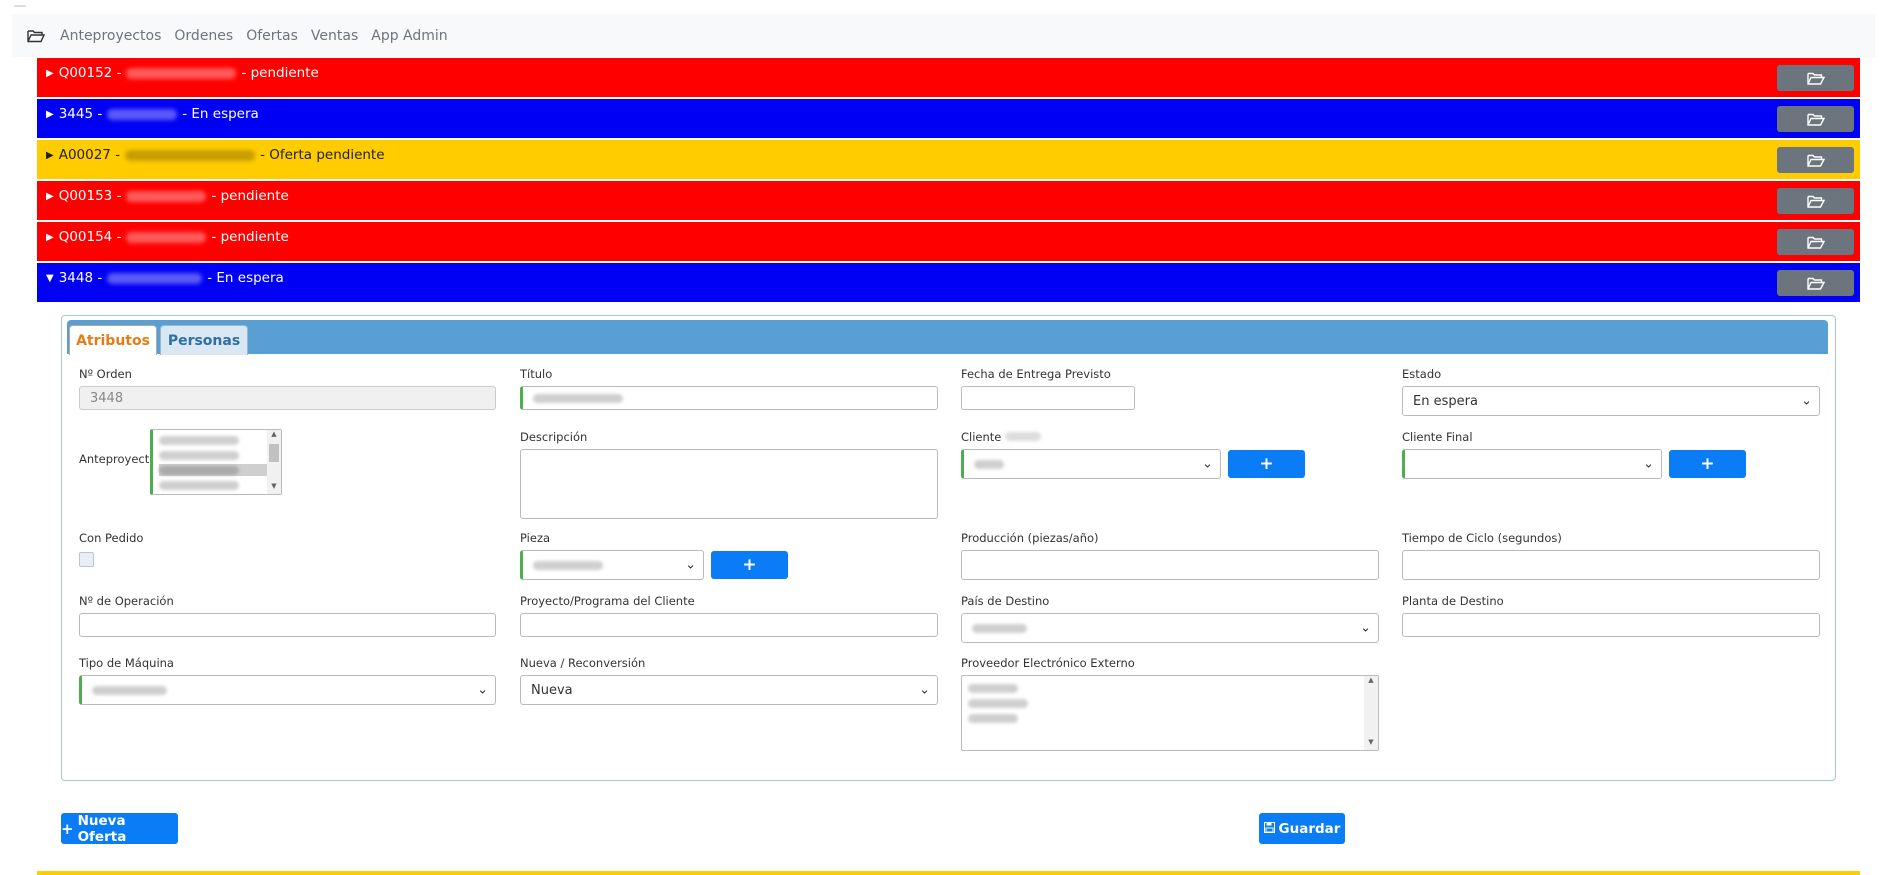 The width and height of the screenshot is (1885, 875). What do you see at coordinates (552, 690) in the screenshot?
I see `new-reconversion-value: Nueva` at bounding box center [552, 690].